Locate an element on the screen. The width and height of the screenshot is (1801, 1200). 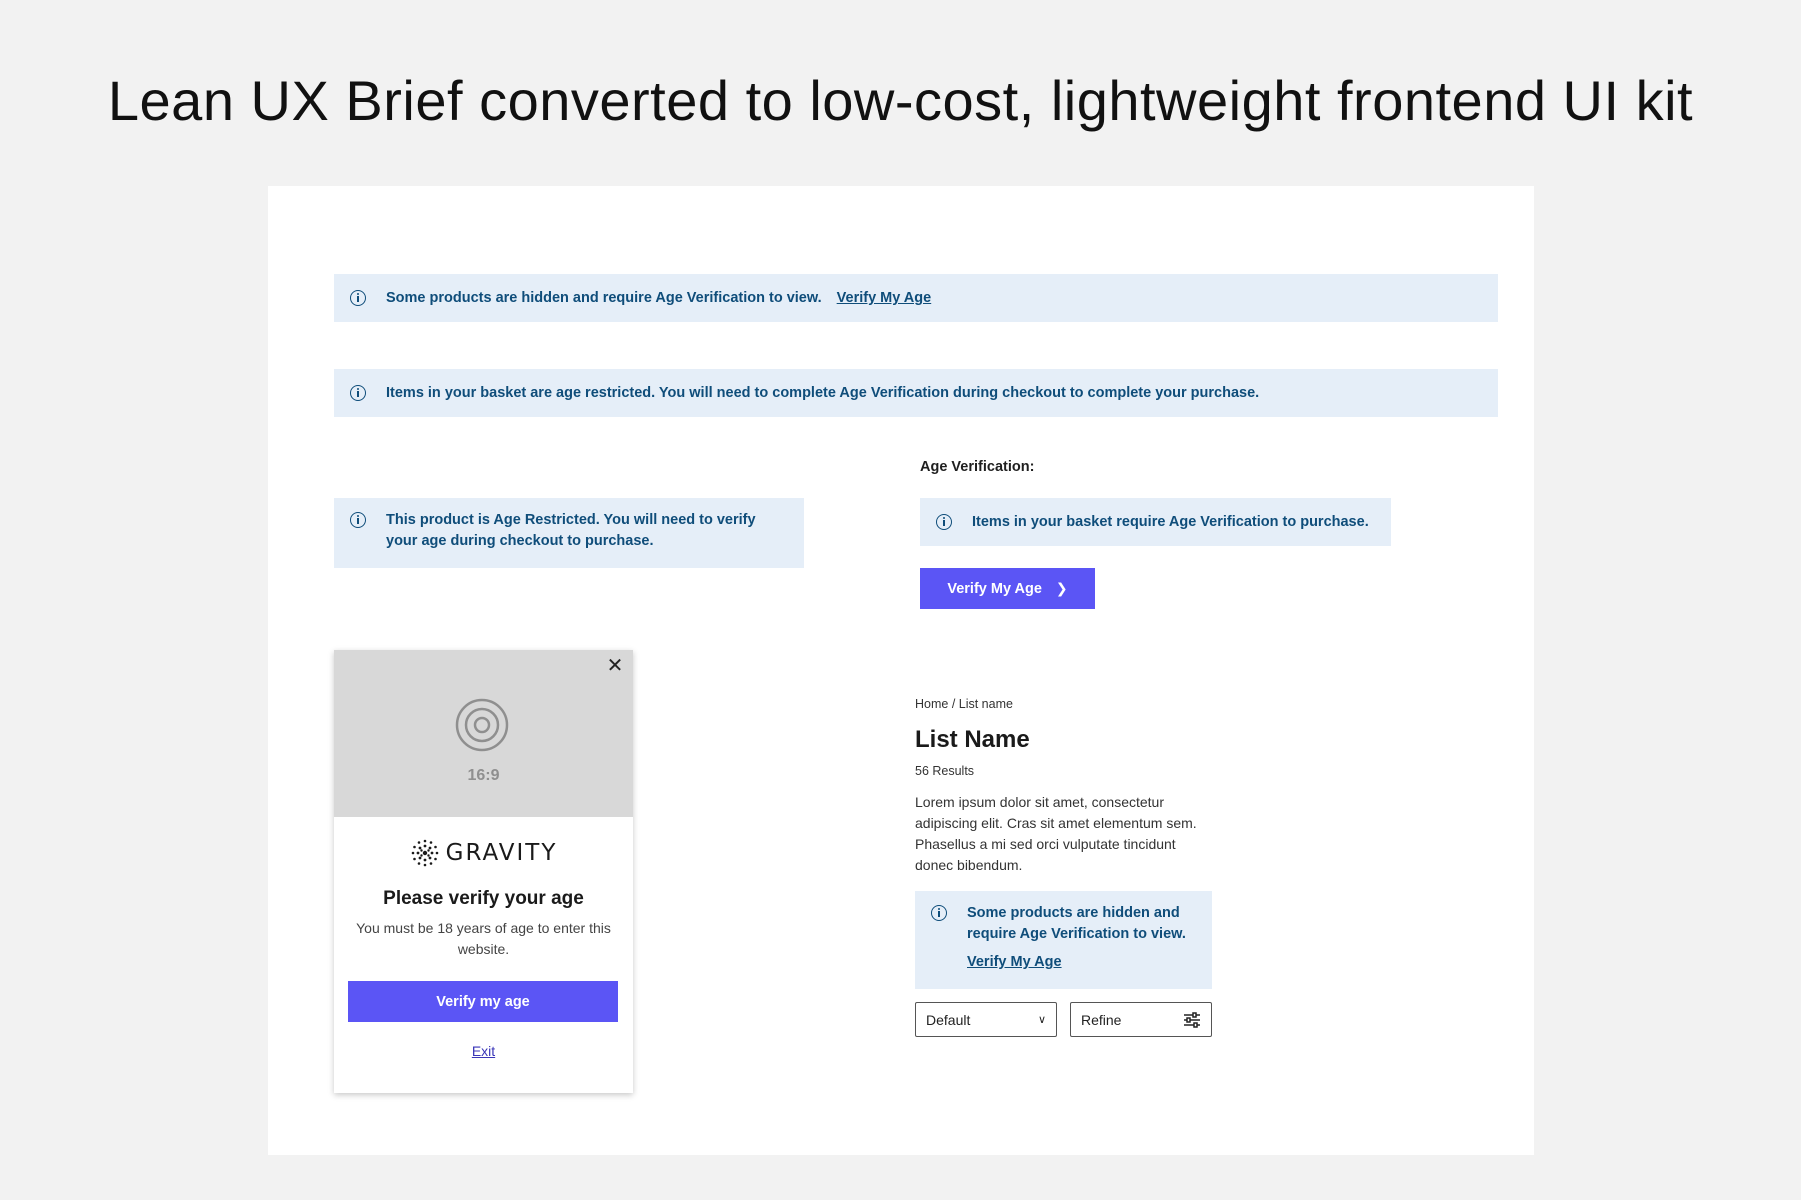
results-count: 56 Results is located at coordinates (945, 771).